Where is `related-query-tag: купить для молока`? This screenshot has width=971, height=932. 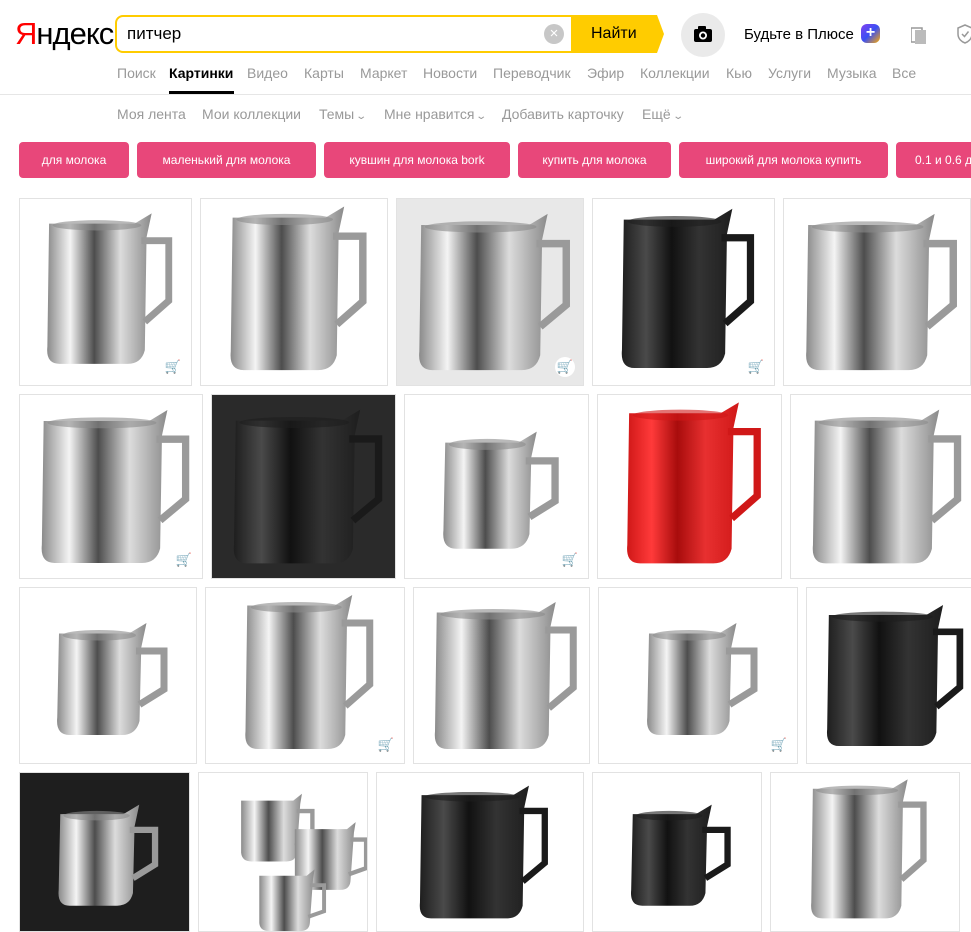
related-query-tag: купить для молока is located at coordinates (594, 160).